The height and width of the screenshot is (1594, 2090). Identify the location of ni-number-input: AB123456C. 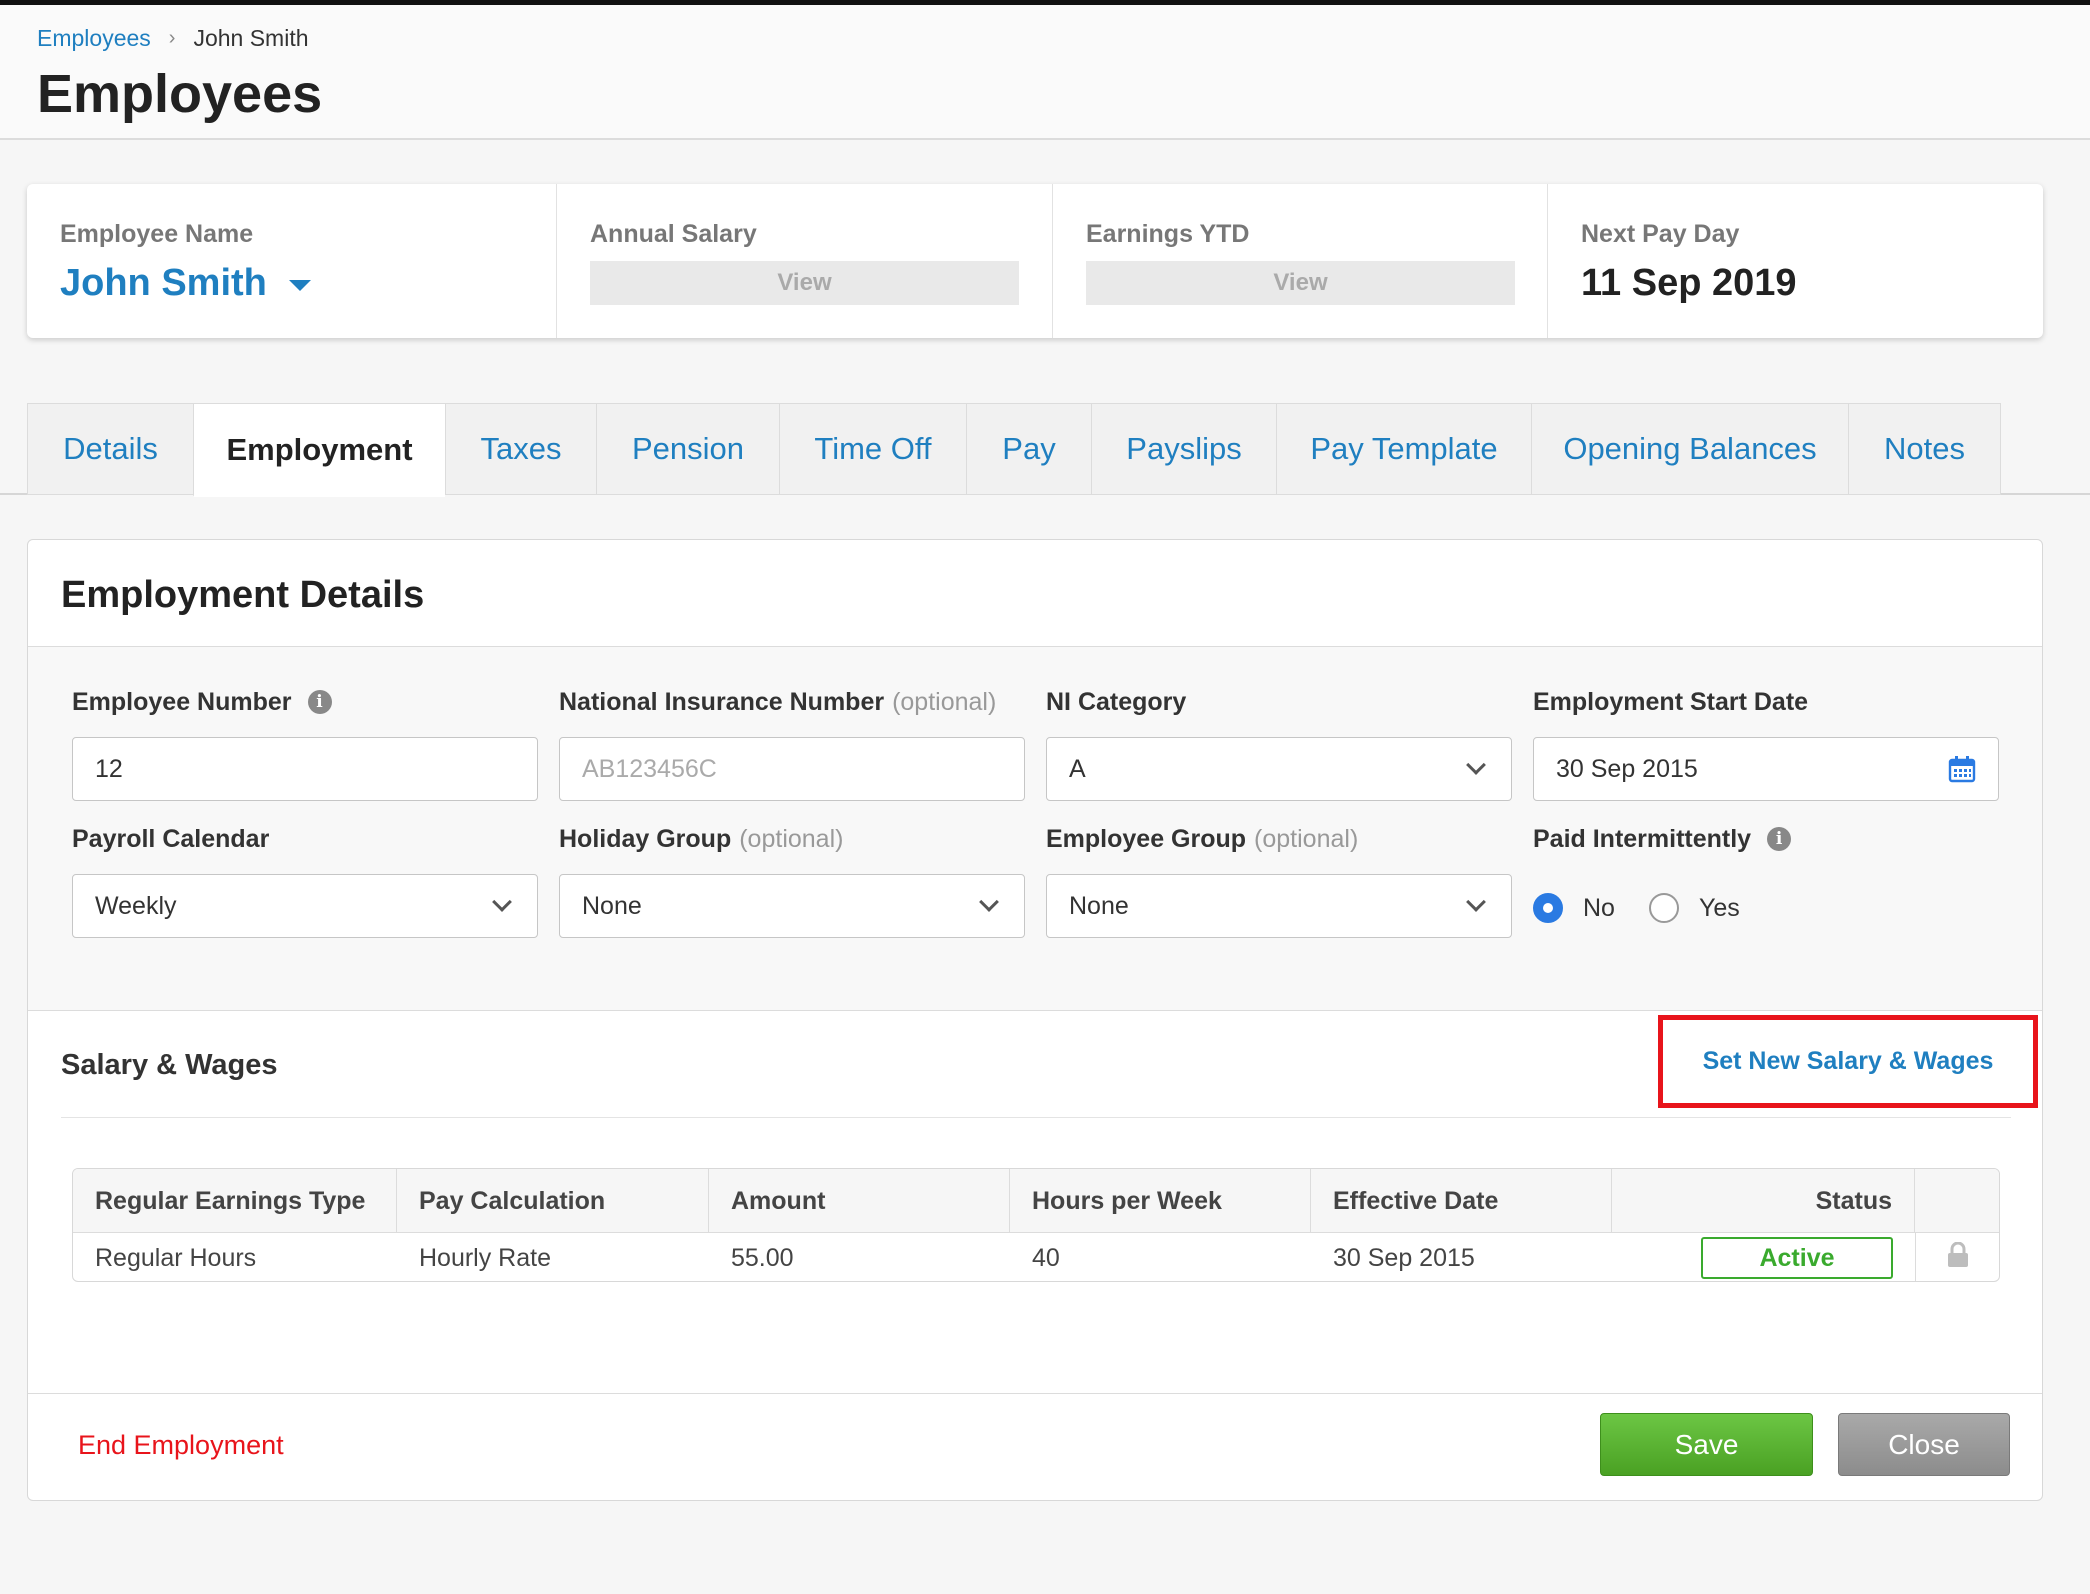
(792, 769).